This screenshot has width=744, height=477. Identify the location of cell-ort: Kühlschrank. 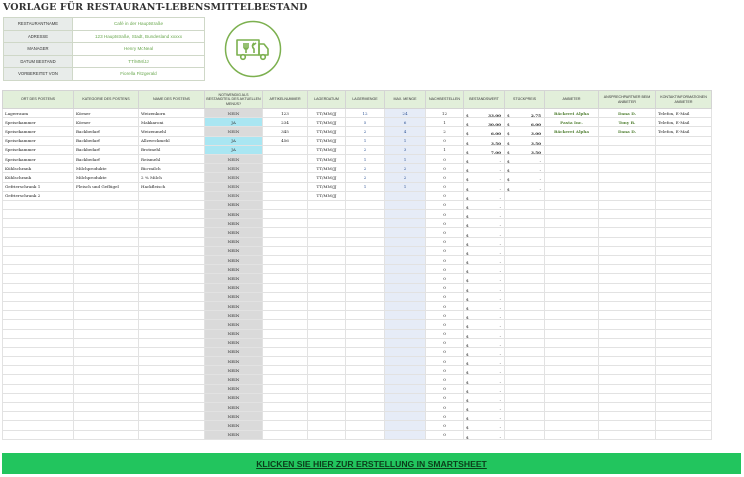
(38, 168).